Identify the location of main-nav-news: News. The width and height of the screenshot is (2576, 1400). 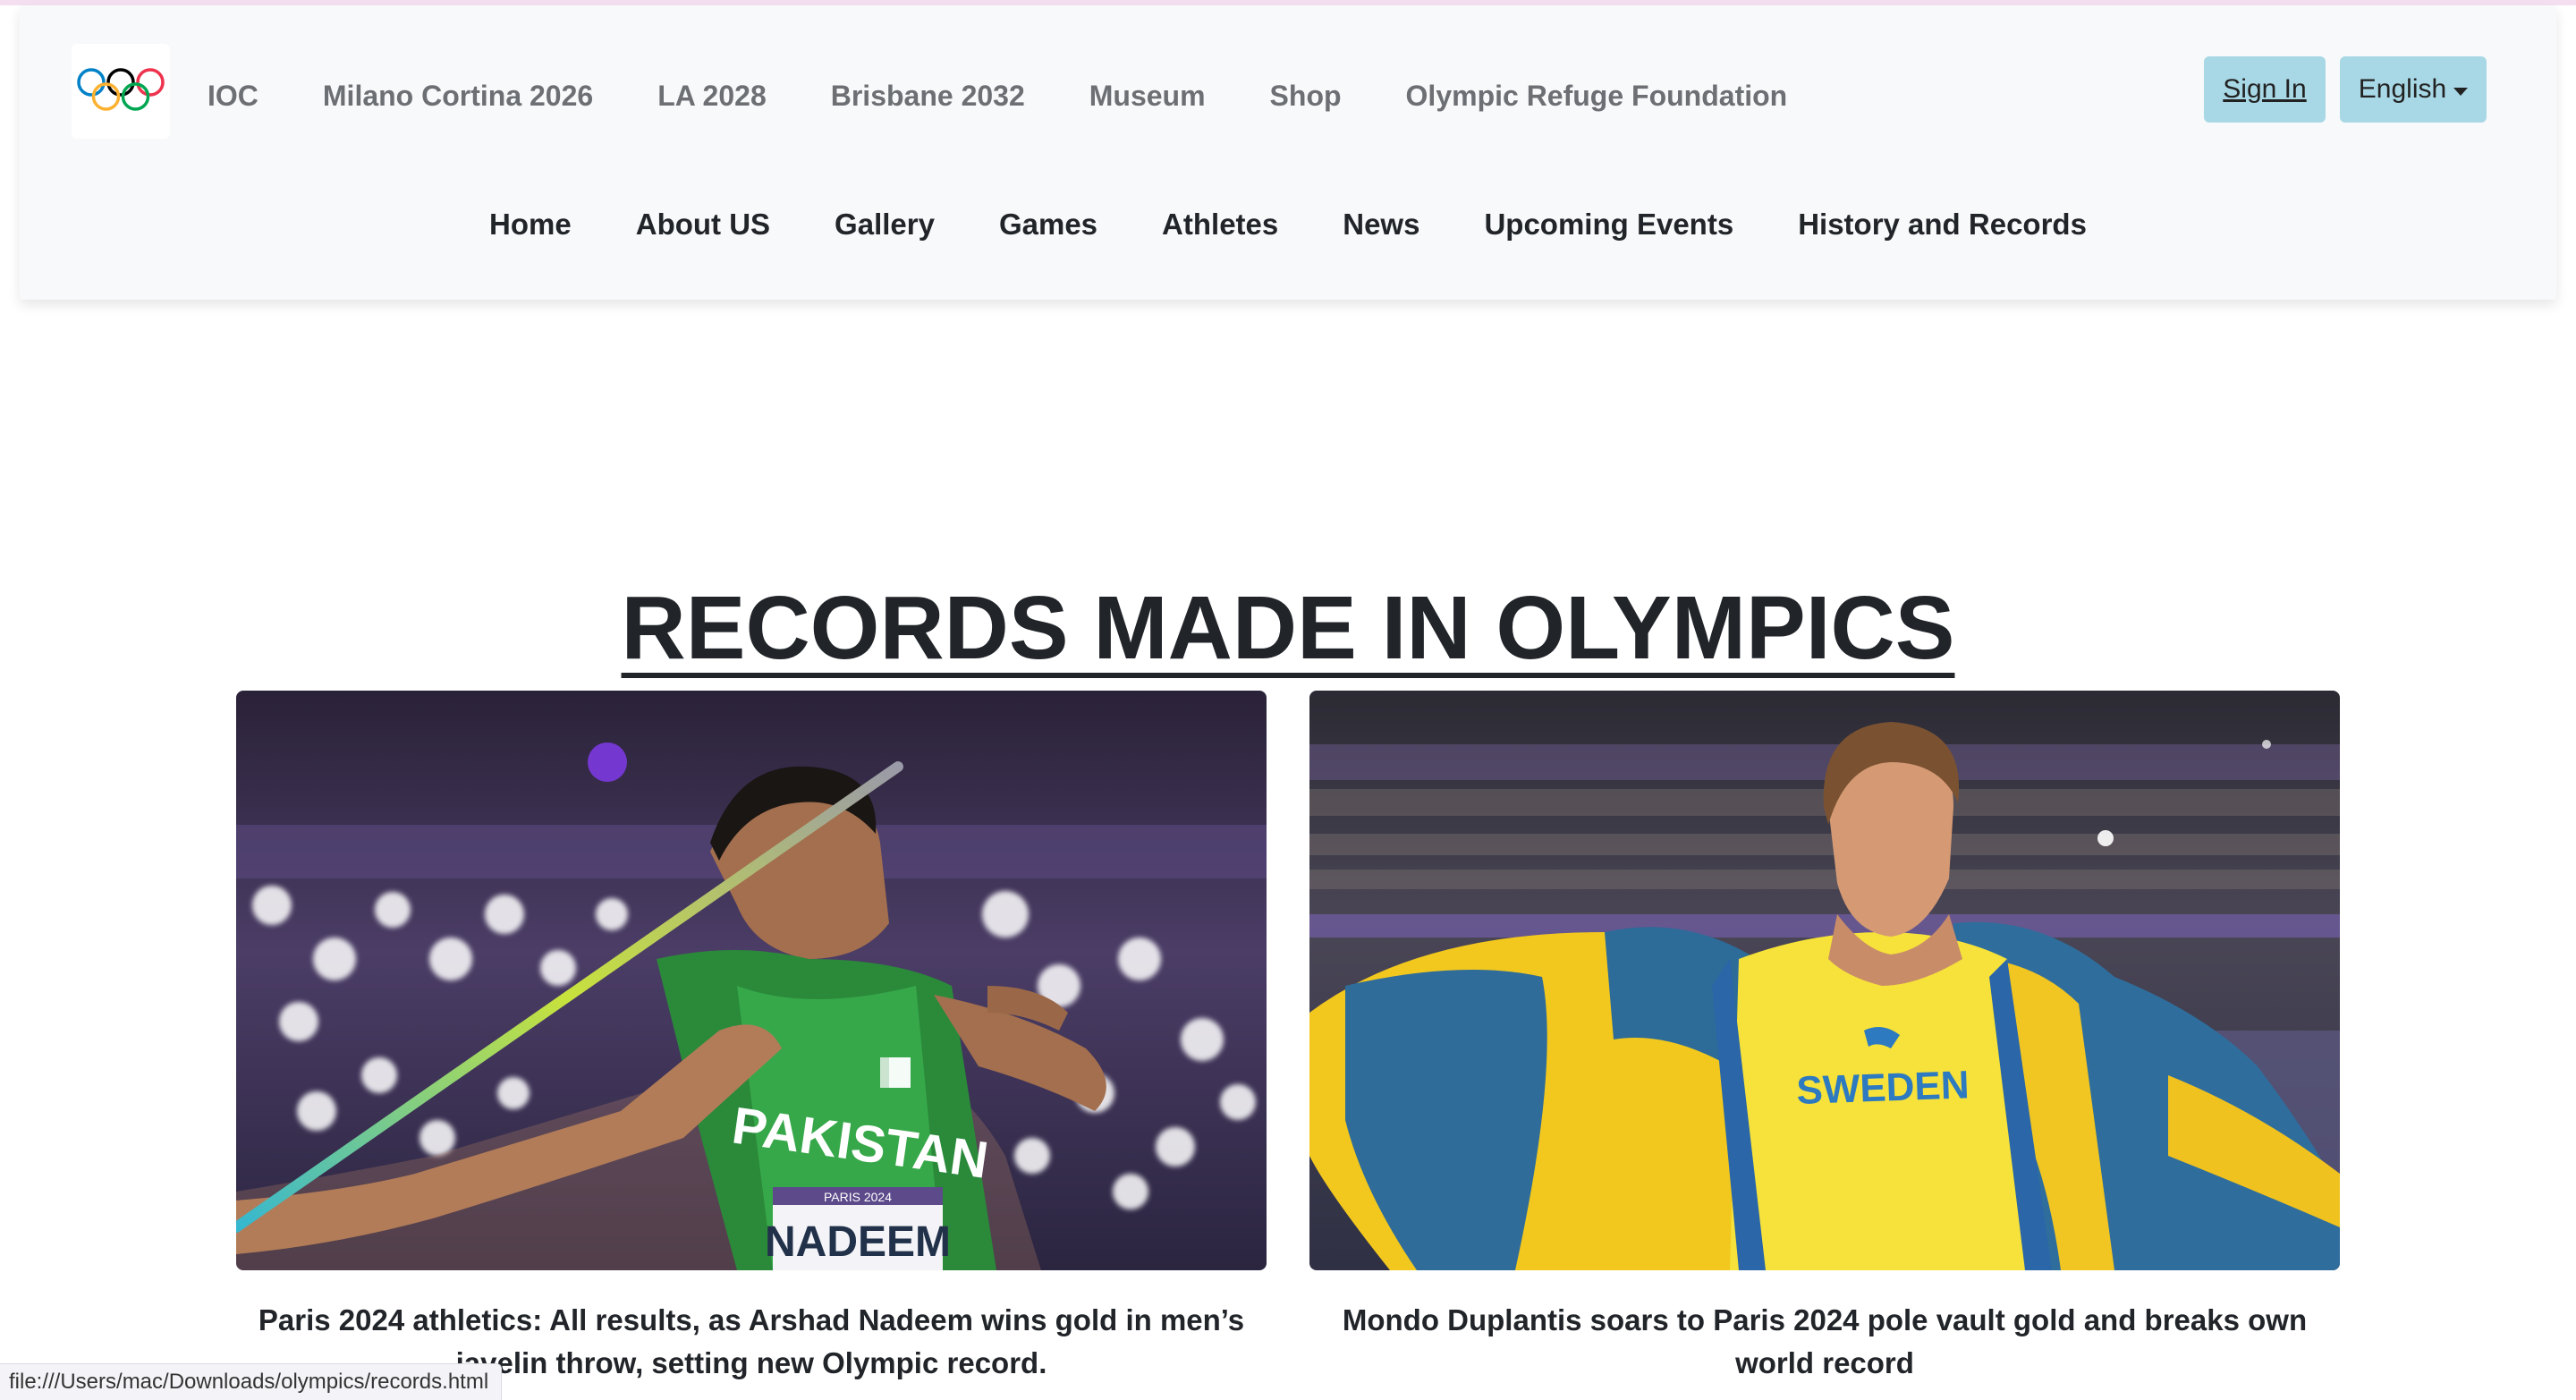
(1381, 225).